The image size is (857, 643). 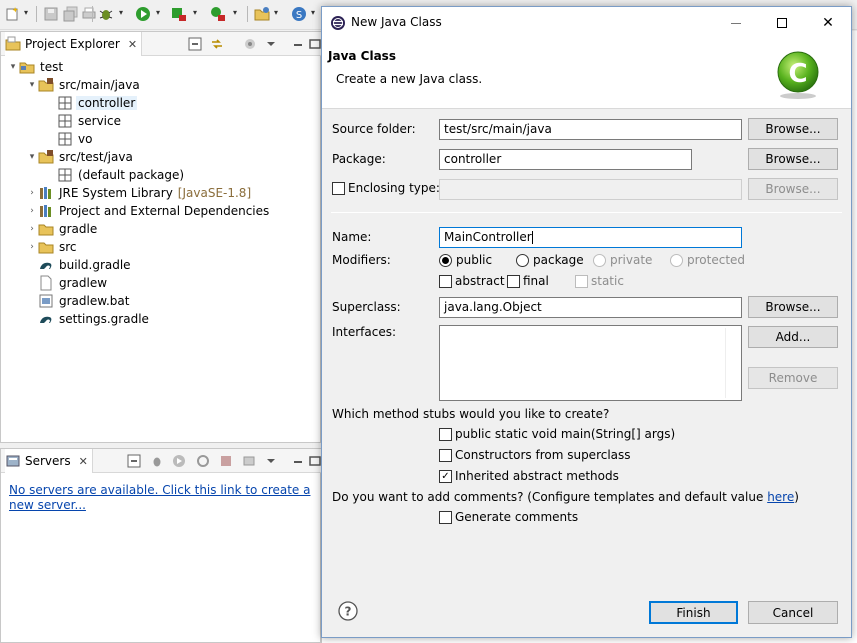 I want to click on wizard-description: Create a new Java class., so click(x=409, y=79).